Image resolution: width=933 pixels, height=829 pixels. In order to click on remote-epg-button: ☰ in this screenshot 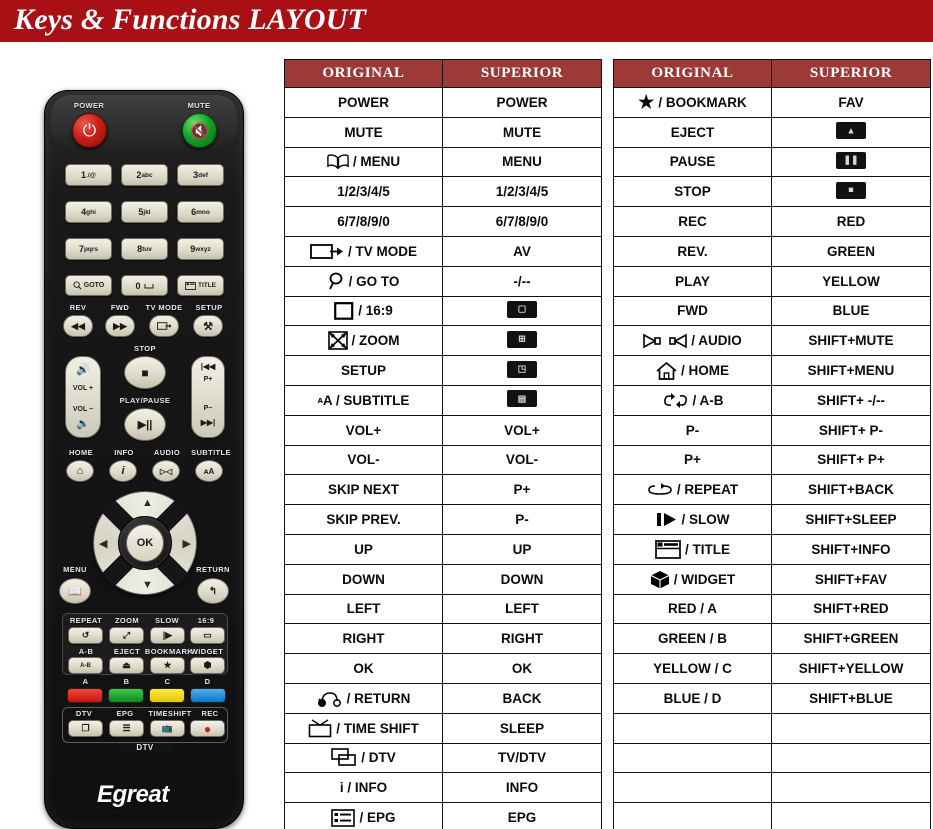, I will do `click(126, 728)`.